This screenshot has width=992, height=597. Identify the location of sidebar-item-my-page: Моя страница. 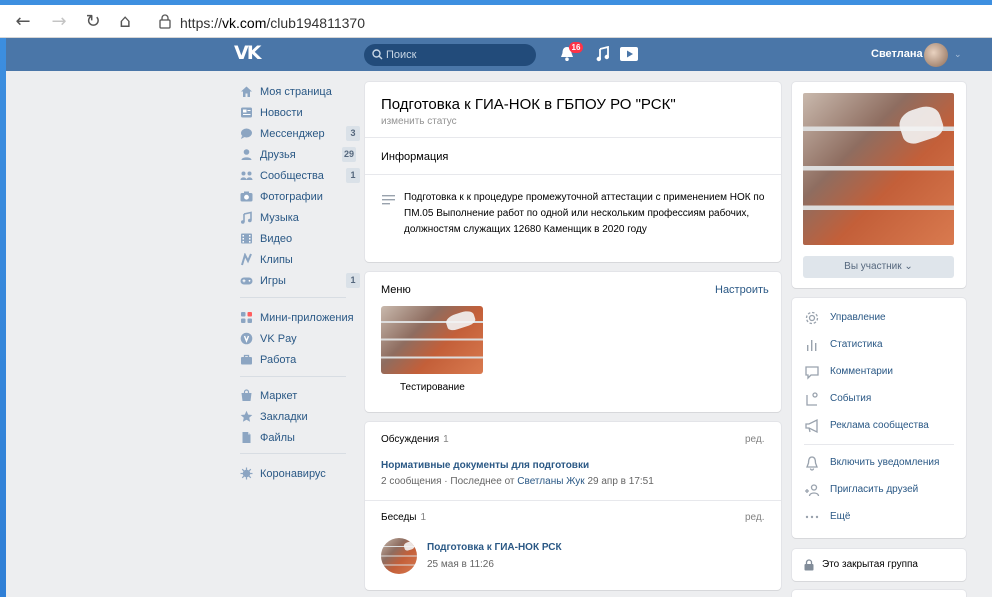
(300, 92).